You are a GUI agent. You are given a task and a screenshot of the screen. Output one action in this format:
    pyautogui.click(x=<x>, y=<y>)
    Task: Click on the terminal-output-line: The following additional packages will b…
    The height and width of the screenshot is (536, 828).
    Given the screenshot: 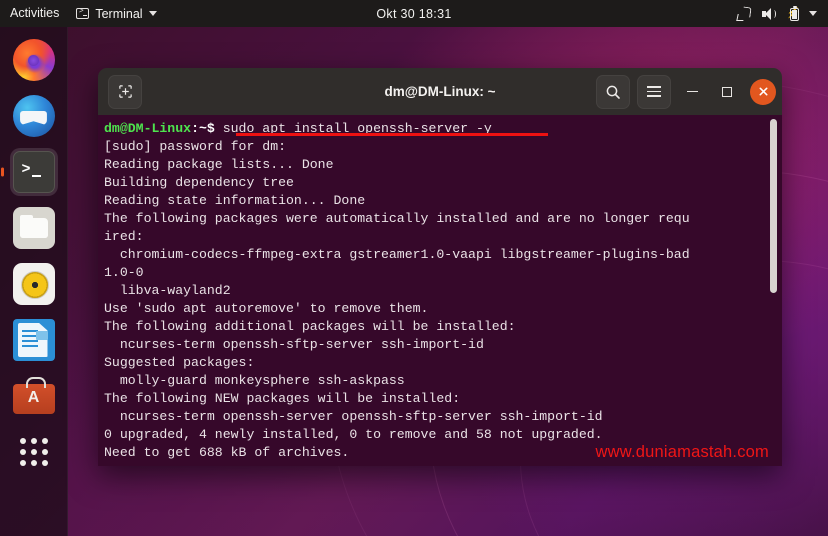 What is the action you would take?
    pyautogui.click(x=310, y=326)
    